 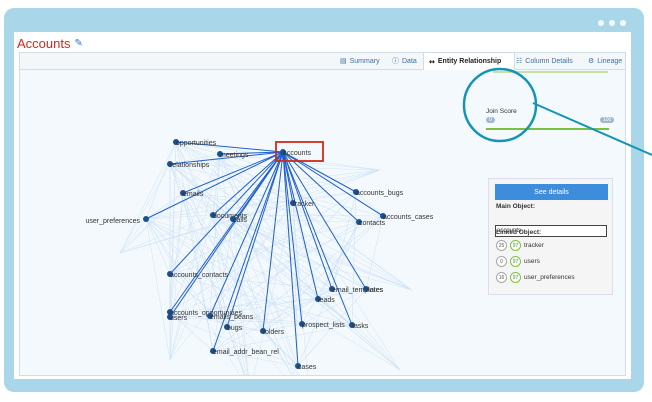 I want to click on relationship-icon: ↭, so click(x=432, y=62).